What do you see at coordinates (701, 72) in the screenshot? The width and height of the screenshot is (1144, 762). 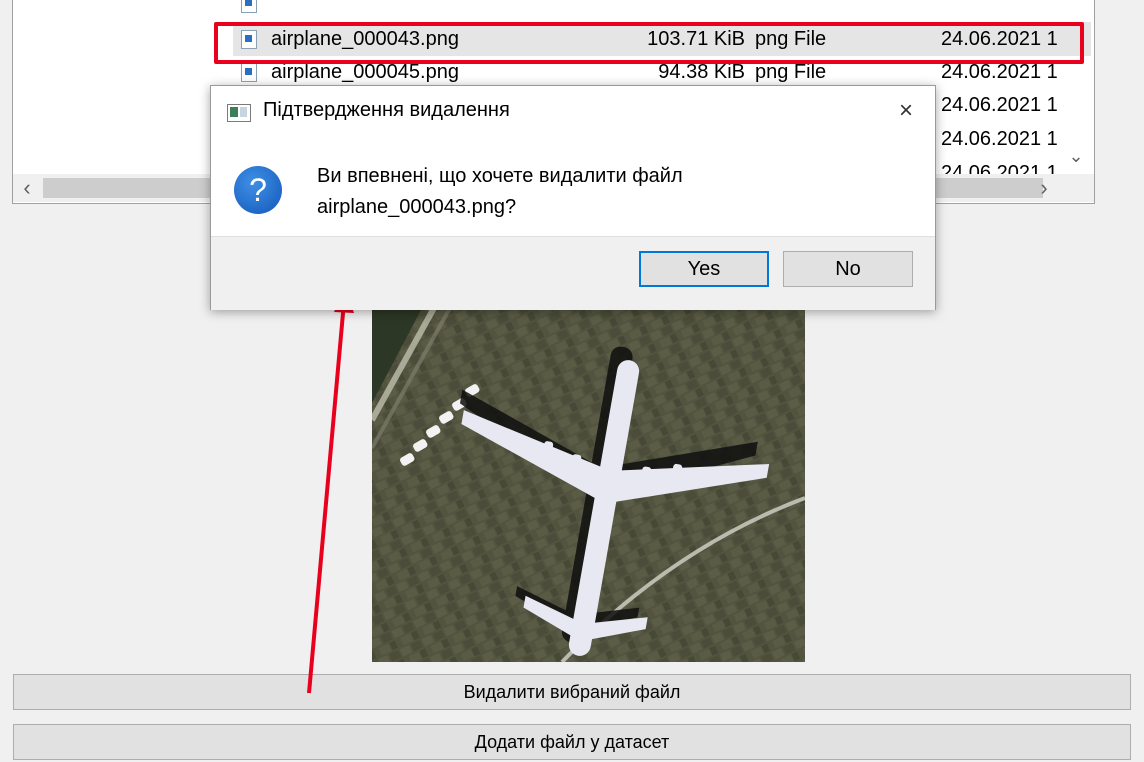 I see `file-size: 94.38 KiB` at bounding box center [701, 72].